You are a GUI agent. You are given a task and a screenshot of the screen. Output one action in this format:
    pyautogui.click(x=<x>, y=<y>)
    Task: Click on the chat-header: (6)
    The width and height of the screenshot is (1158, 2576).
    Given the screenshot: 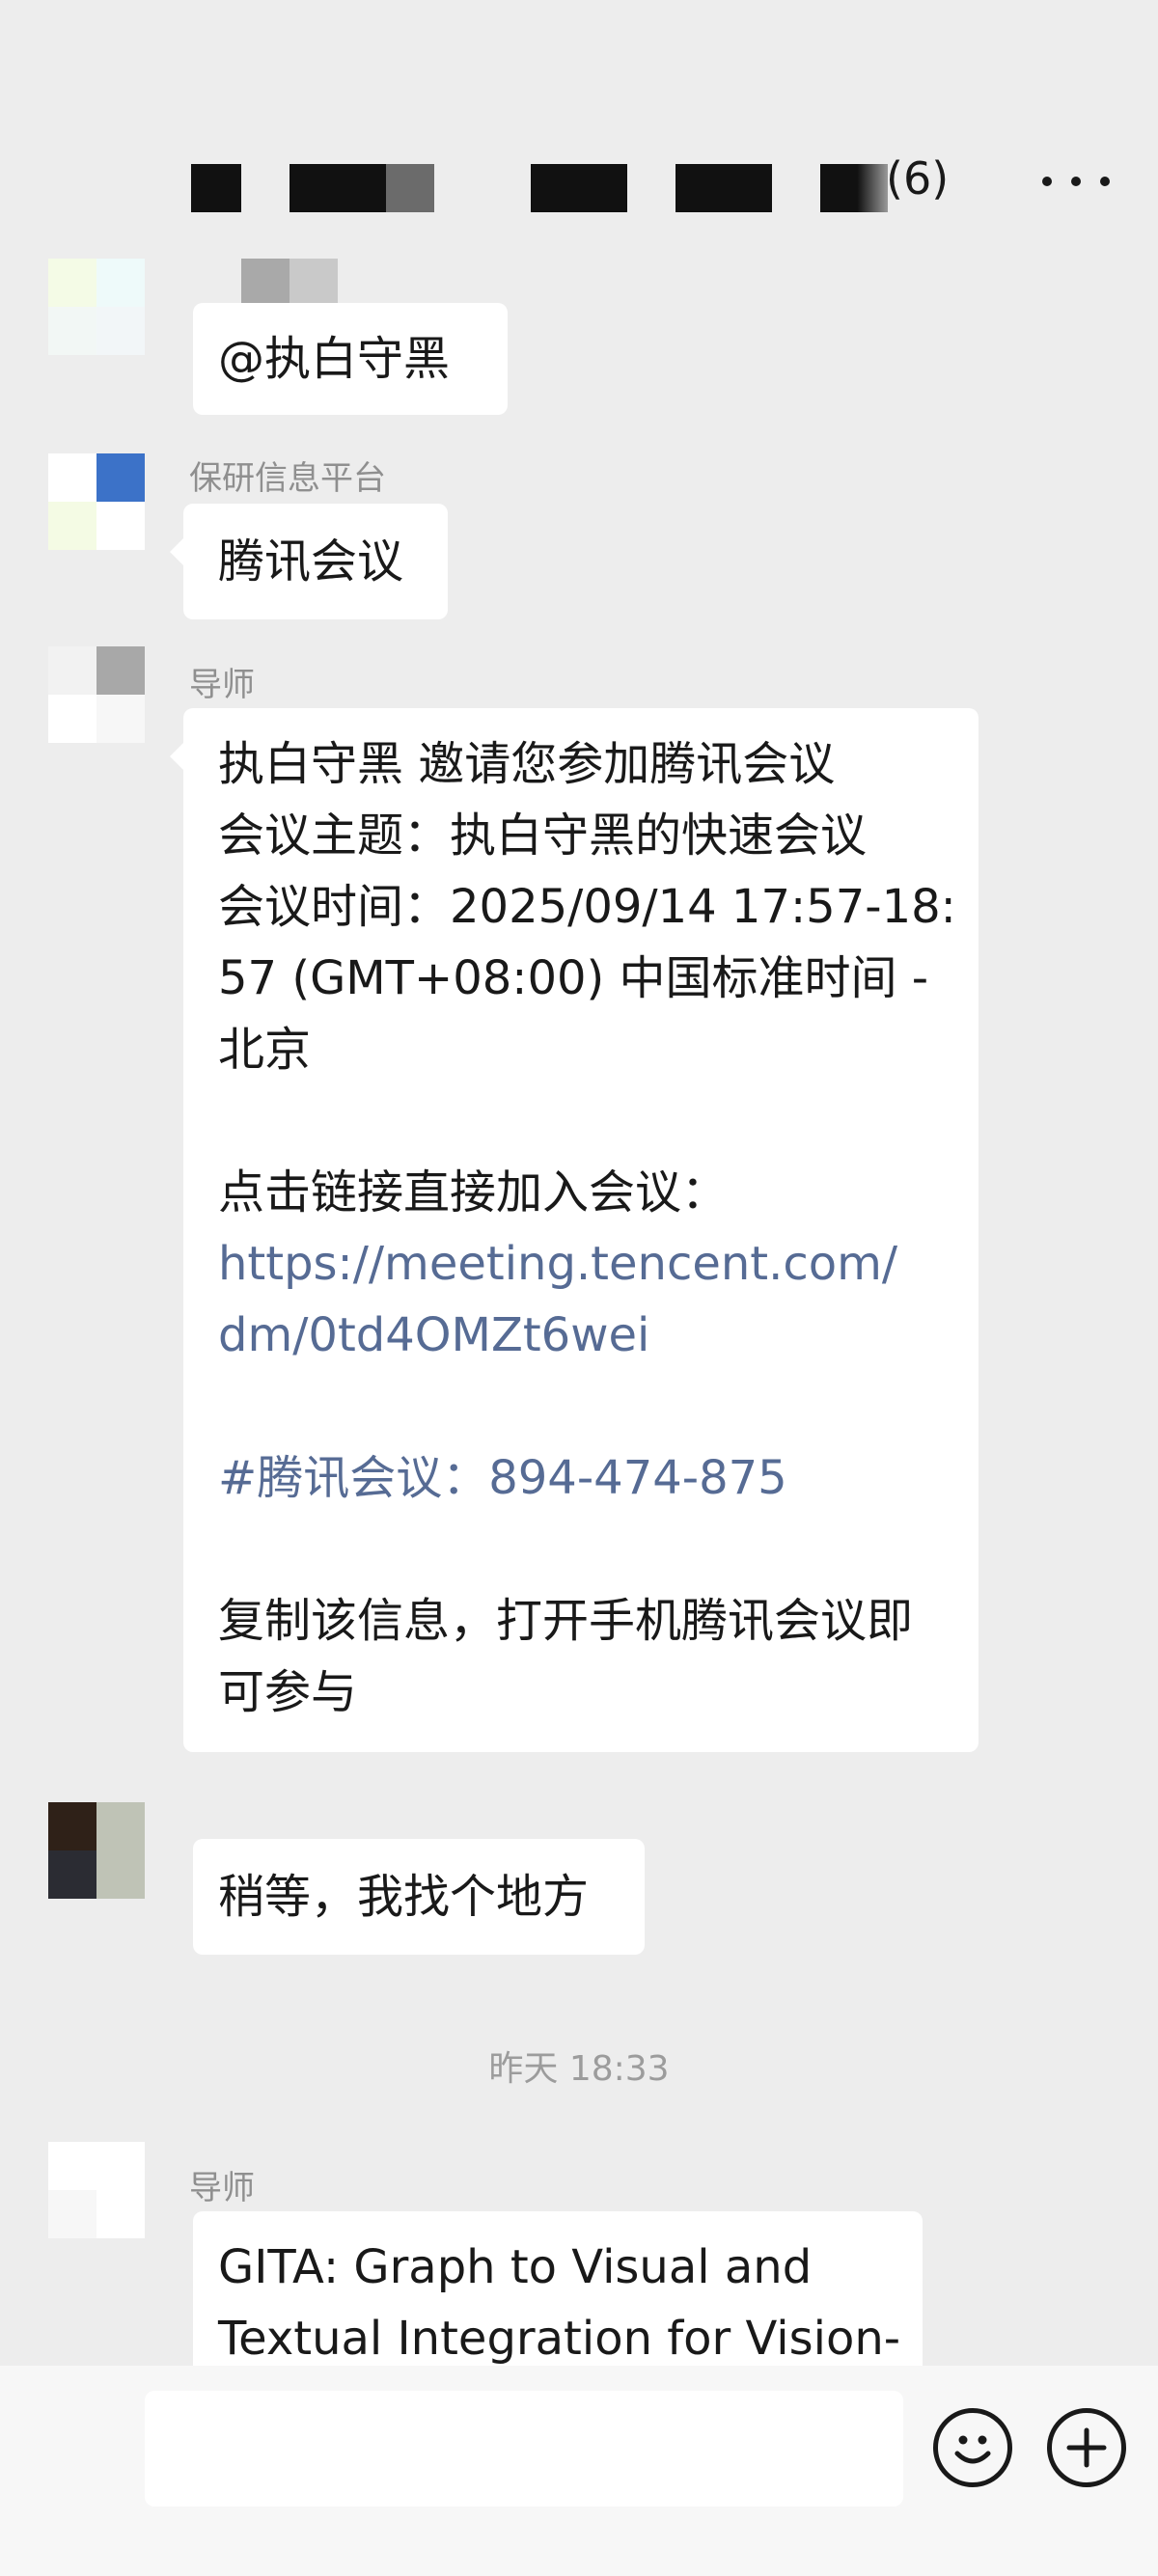 What is the action you would take?
    pyautogui.click(x=579, y=127)
    